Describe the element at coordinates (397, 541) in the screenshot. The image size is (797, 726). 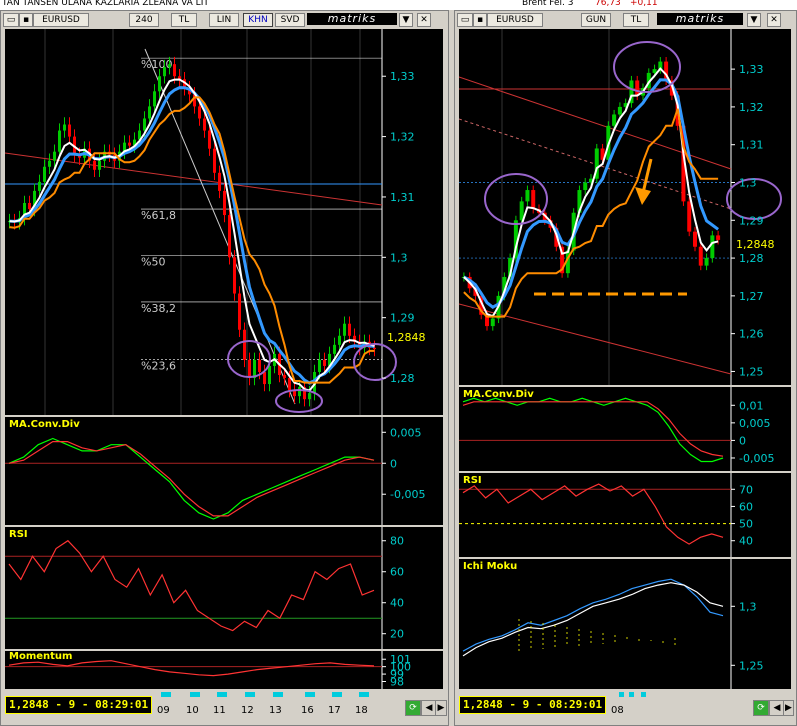
I see `axis-tick-label: 80` at that location.